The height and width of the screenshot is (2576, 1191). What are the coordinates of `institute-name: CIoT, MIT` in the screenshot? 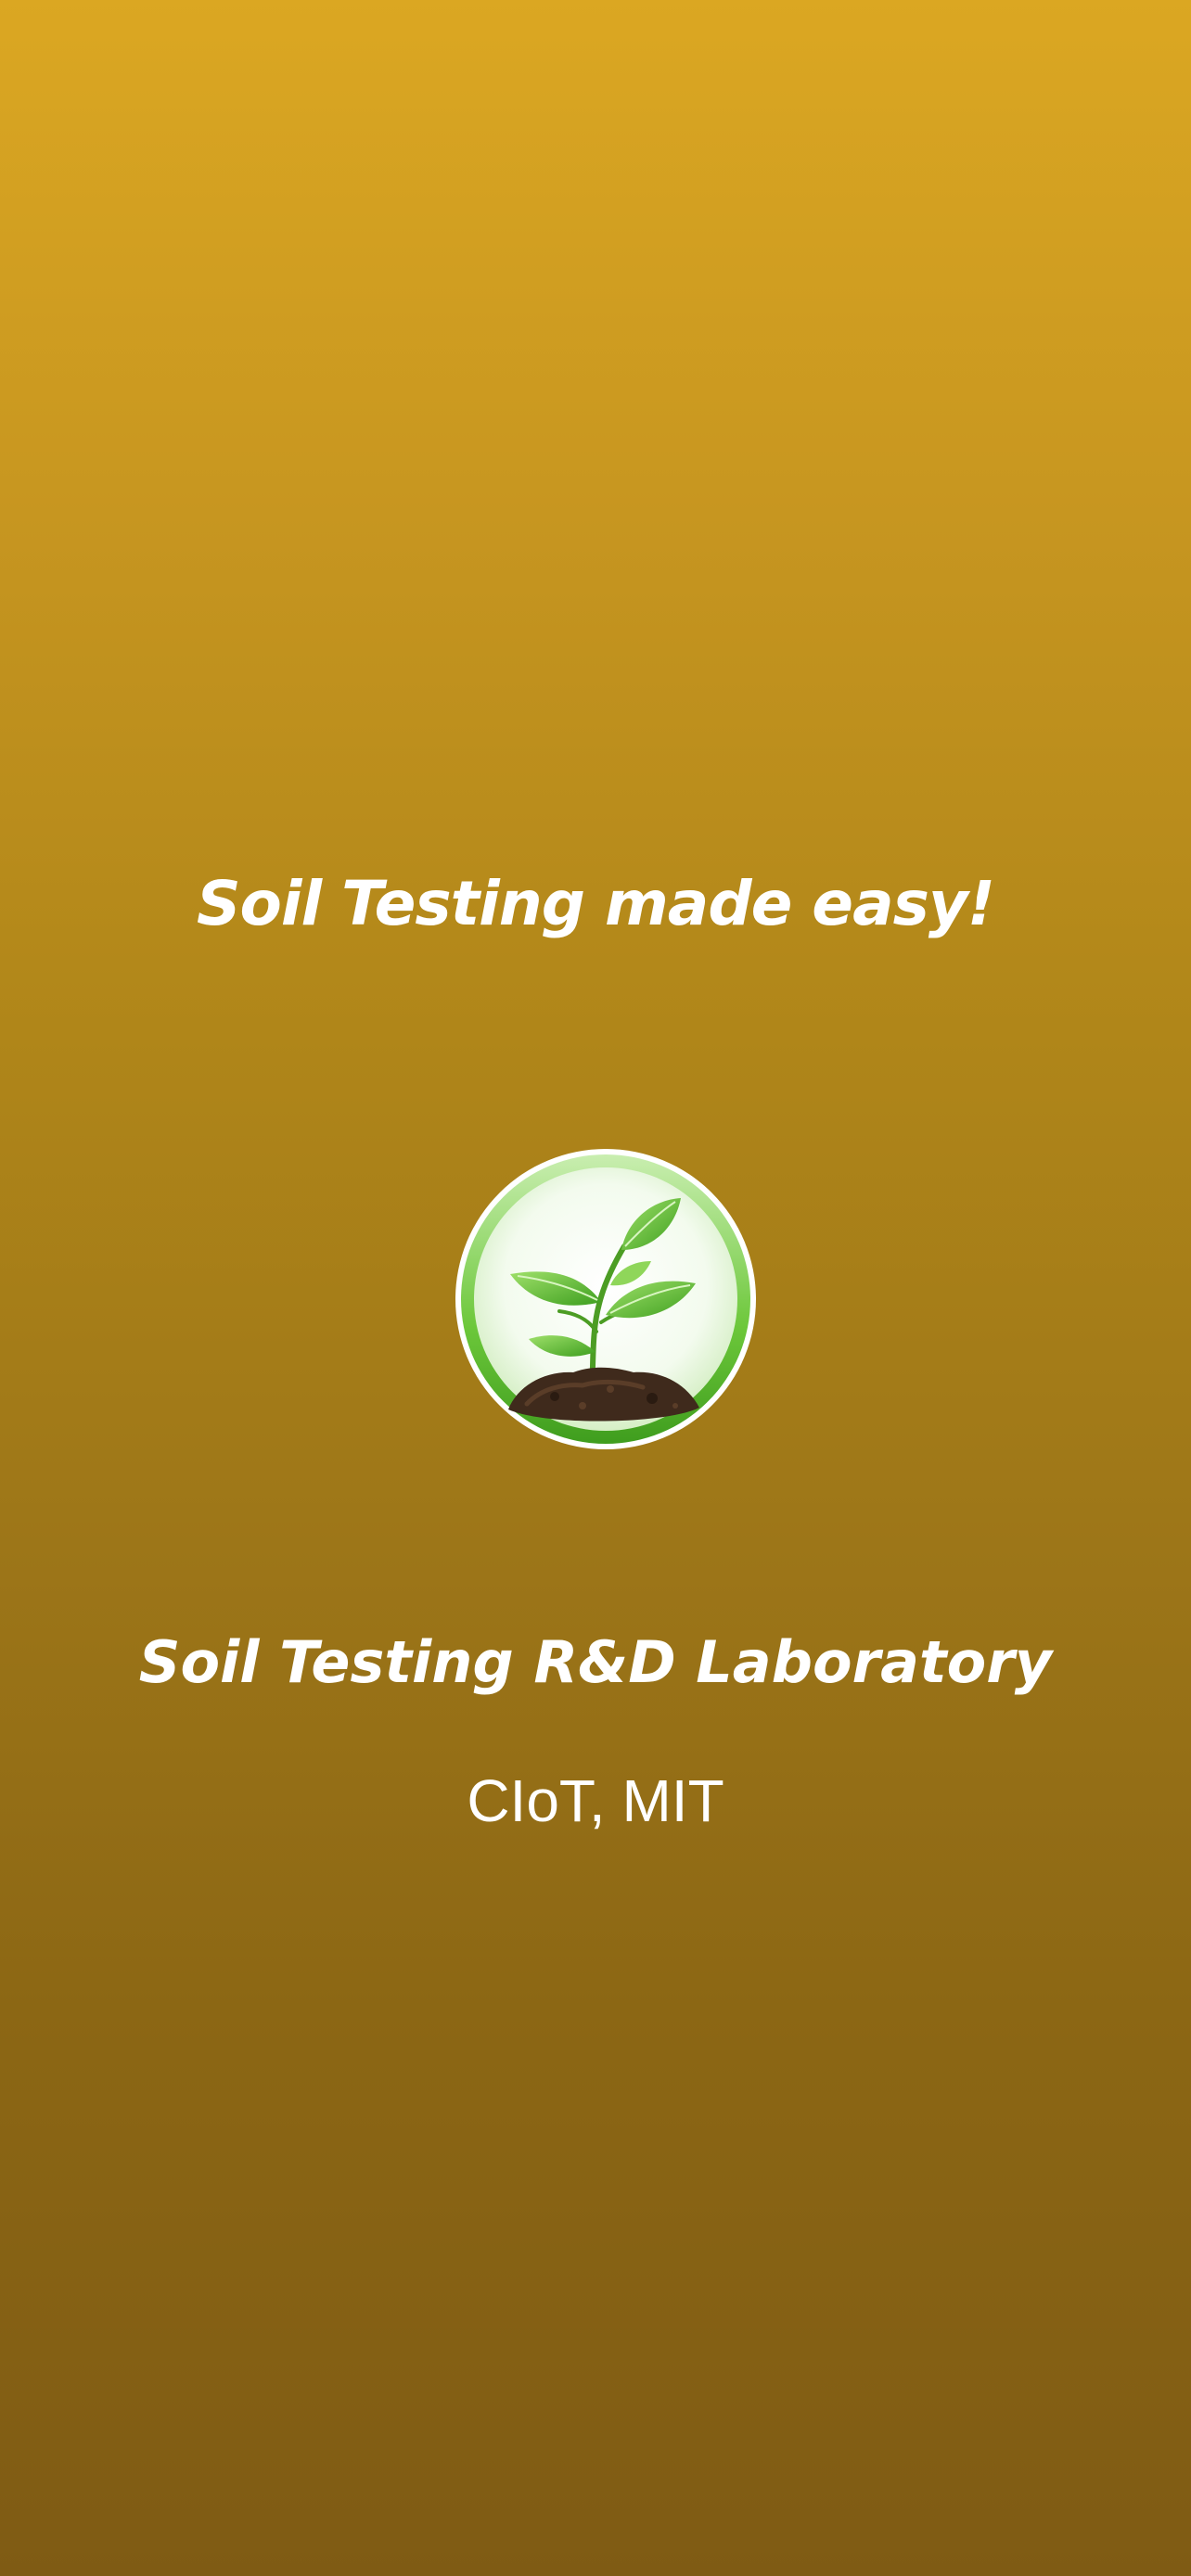 It's located at (595, 1800).